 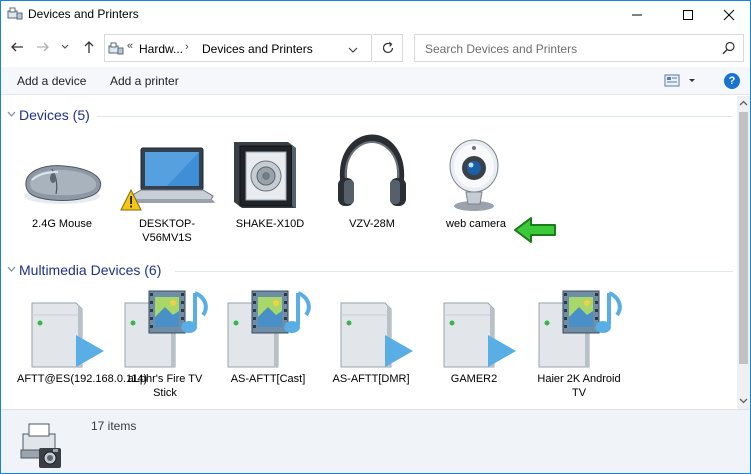 What do you see at coordinates (43, 446) in the screenshot?
I see `devices-printers-large-icon` at bounding box center [43, 446].